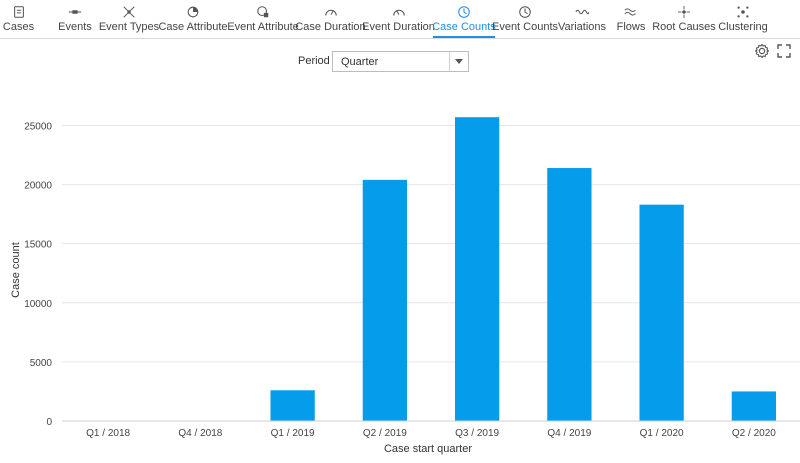  I want to click on y-tick-label: 20000, so click(38, 186).